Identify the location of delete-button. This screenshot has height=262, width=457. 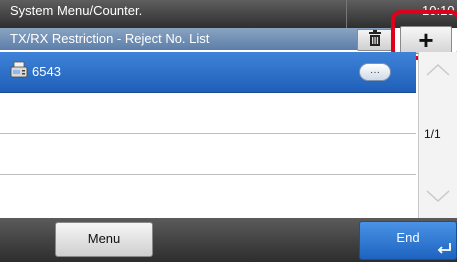
(375, 40).